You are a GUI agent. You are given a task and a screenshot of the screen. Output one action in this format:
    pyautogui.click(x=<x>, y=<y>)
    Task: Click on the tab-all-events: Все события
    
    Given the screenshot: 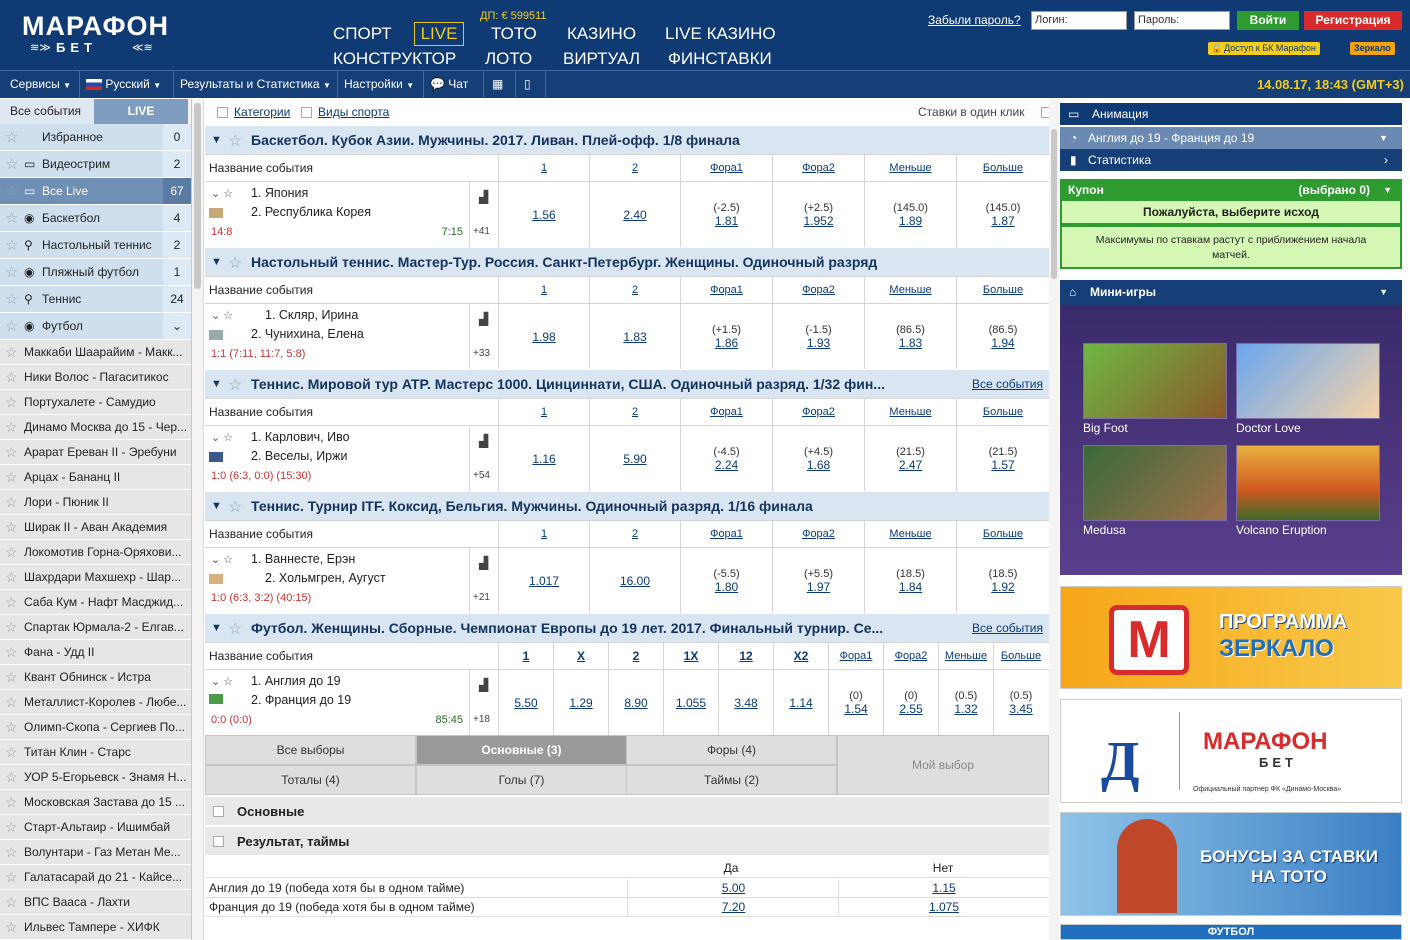 What is the action you would take?
    pyautogui.click(x=47, y=111)
    